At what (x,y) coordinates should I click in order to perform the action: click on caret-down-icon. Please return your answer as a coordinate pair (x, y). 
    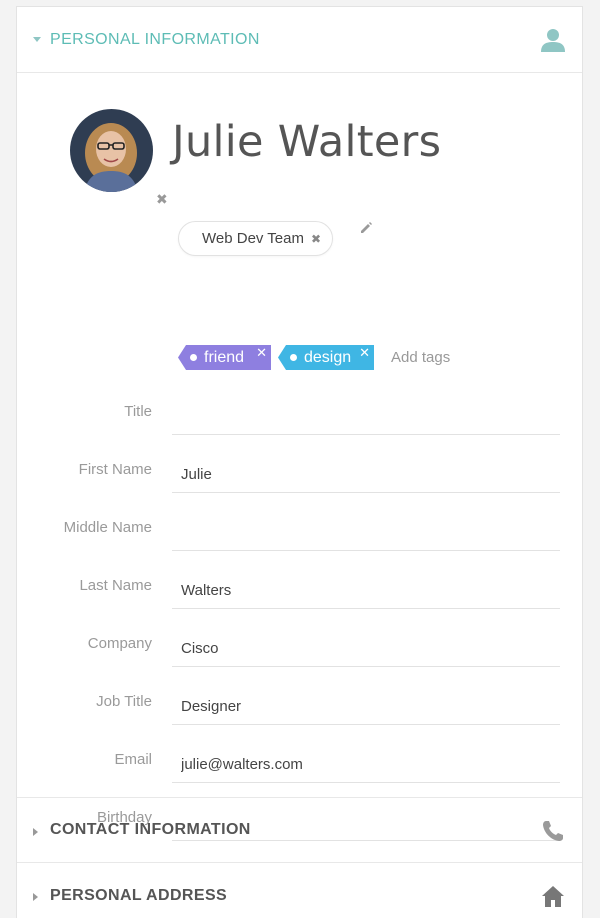
    Looking at the image, I should click on (37, 39).